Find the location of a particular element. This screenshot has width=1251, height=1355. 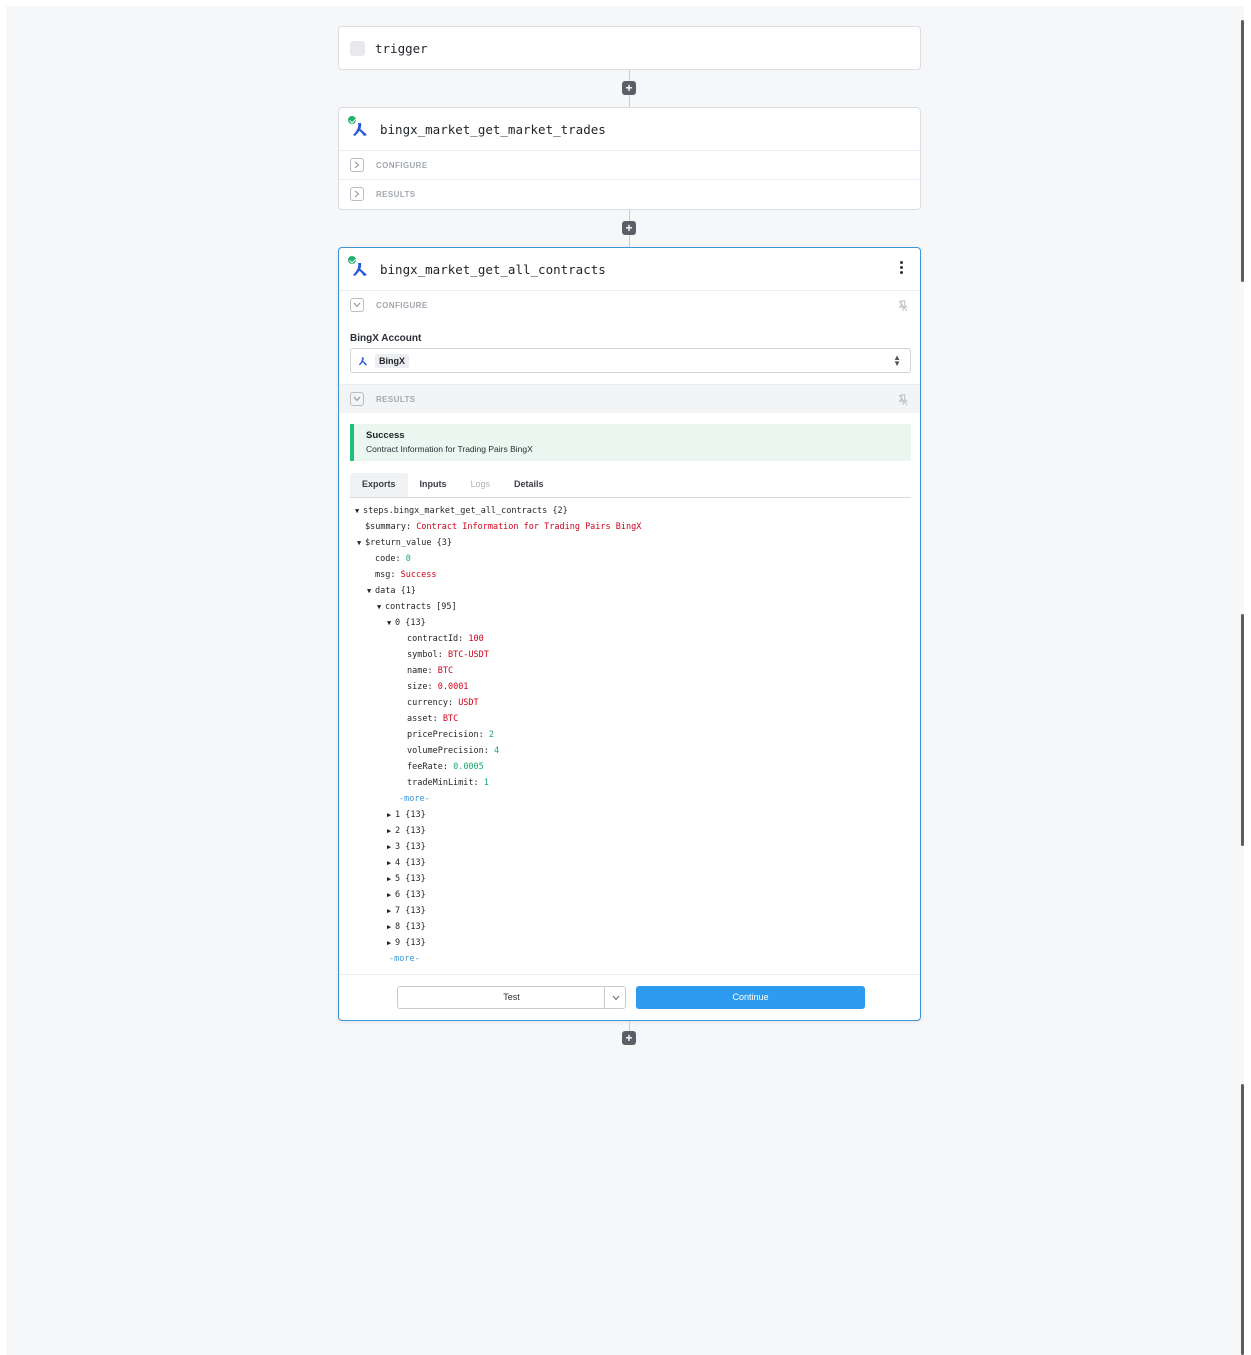

account-value: BingX is located at coordinates (392, 360).